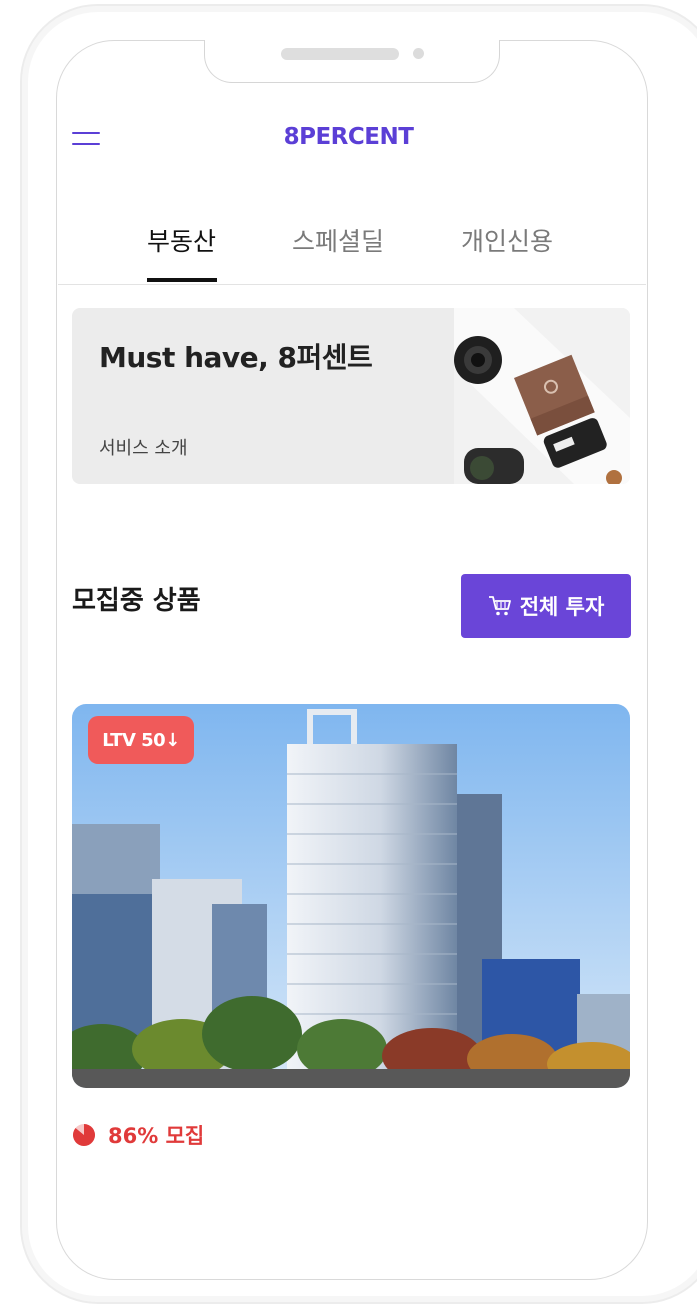 Image resolution: width=697 pixels, height=1304 pixels. I want to click on funding-progress: 86% 모집, so click(138, 1135).